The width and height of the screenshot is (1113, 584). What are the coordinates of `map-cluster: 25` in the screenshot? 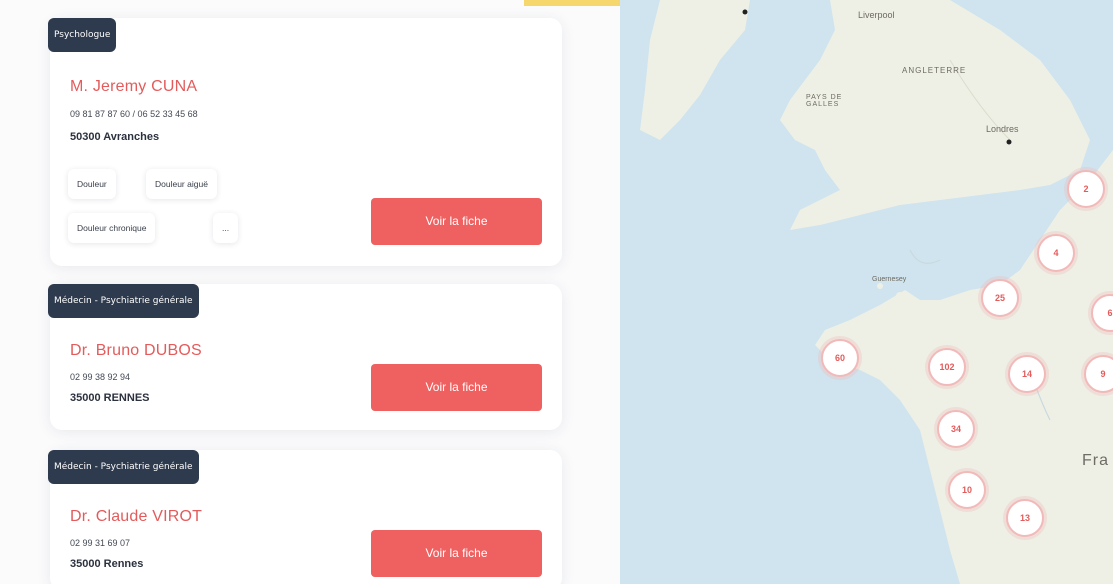 It's located at (1000, 298).